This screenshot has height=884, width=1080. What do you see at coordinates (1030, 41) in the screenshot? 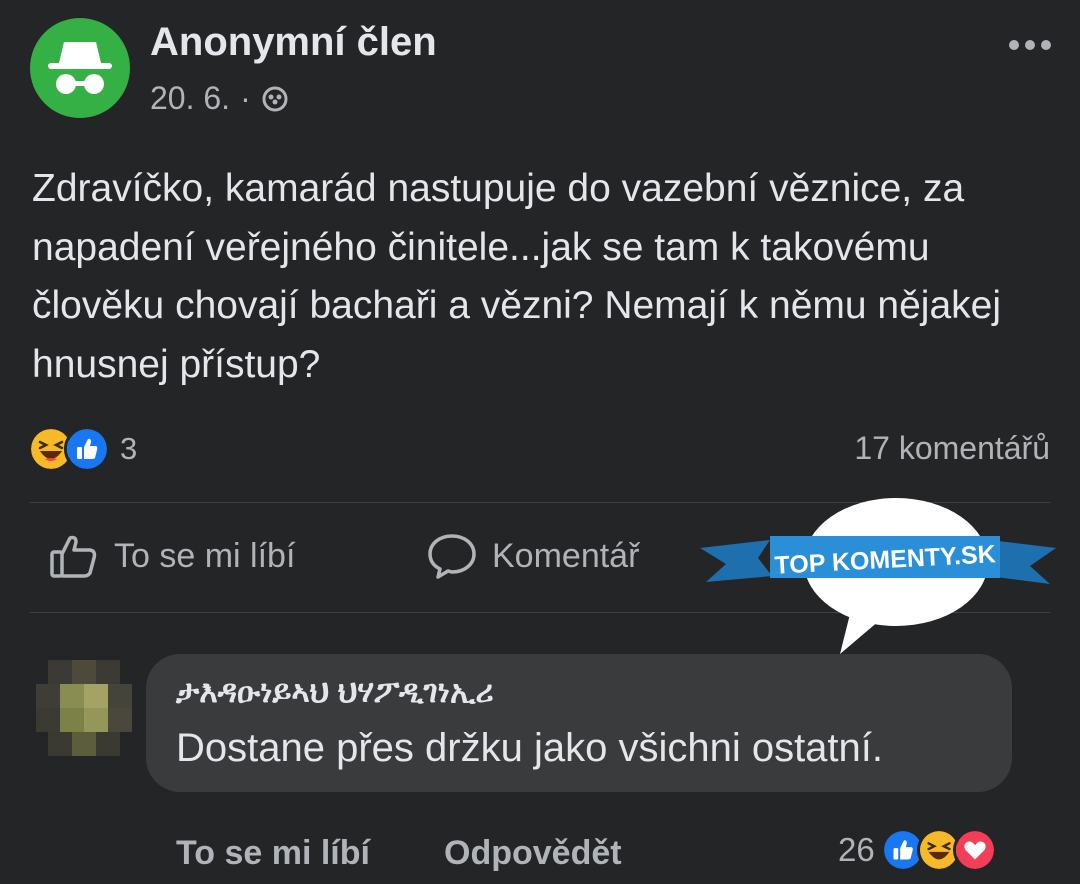
I see `more-options-icon` at bounding box center [1030, 41].